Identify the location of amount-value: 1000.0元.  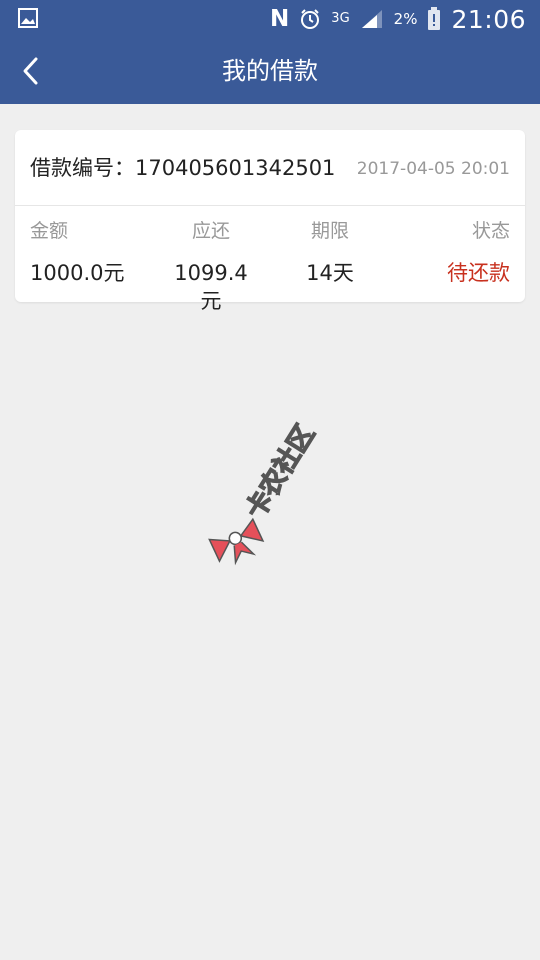
(77, 273).